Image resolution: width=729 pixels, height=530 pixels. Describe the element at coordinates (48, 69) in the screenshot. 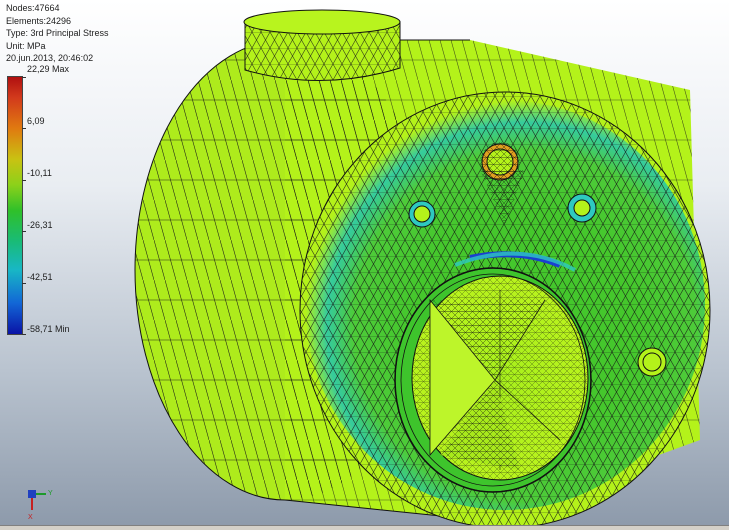

I see `legend-label-max: 22,29 Max` at that location.